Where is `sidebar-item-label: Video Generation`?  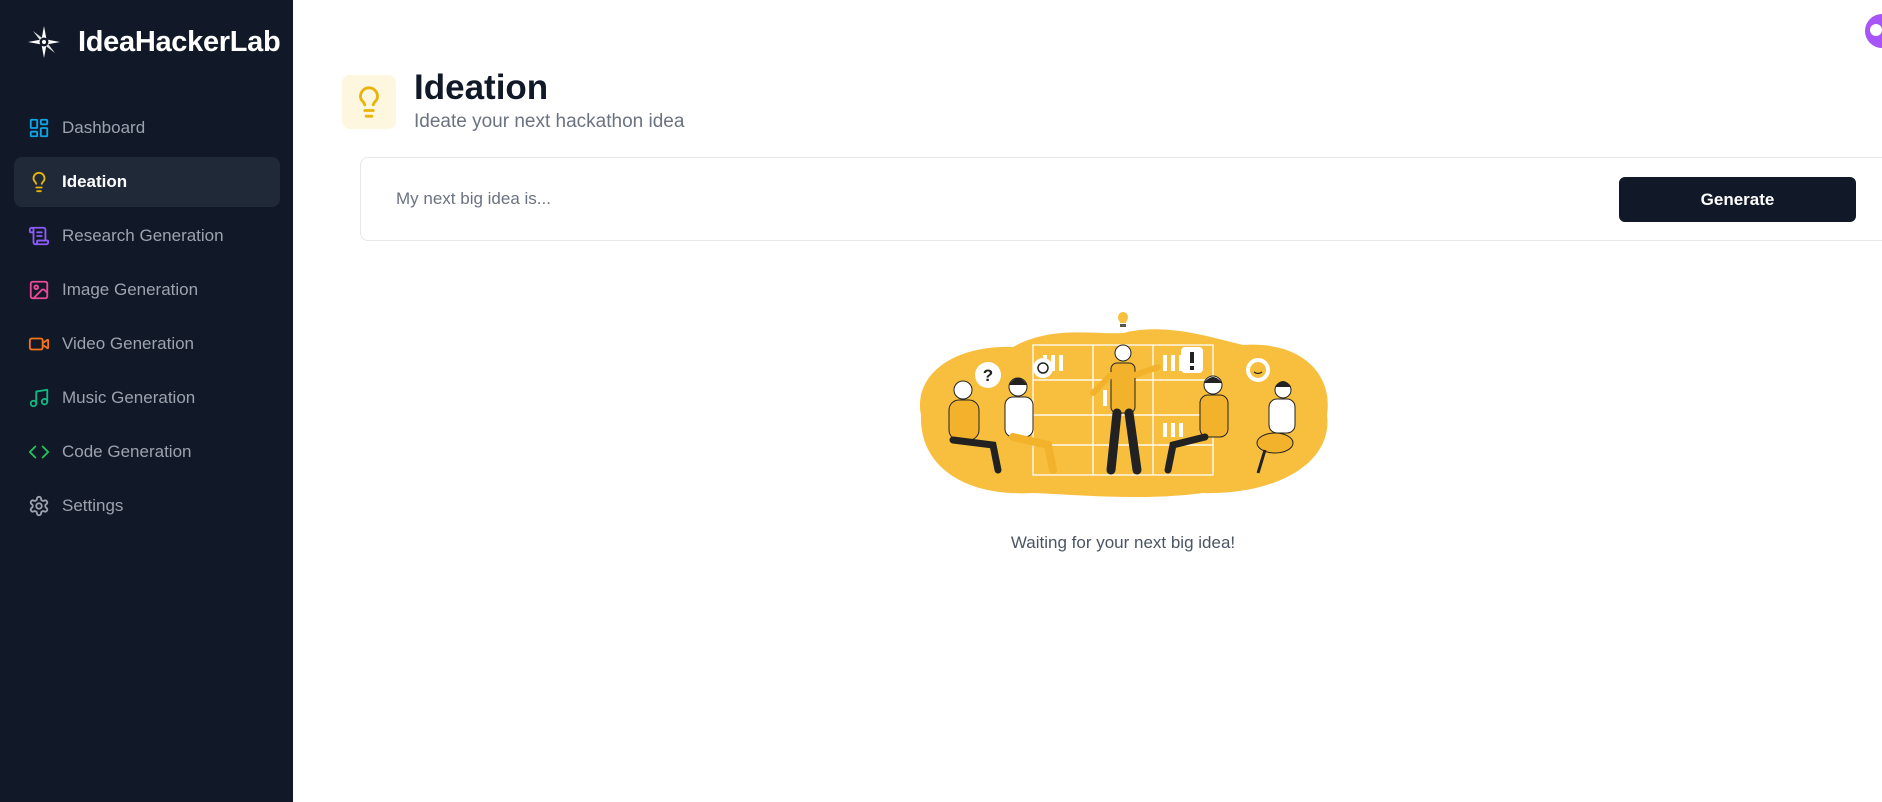
sidebar-item-label: Video Generation is located at coordinates (128, 343).